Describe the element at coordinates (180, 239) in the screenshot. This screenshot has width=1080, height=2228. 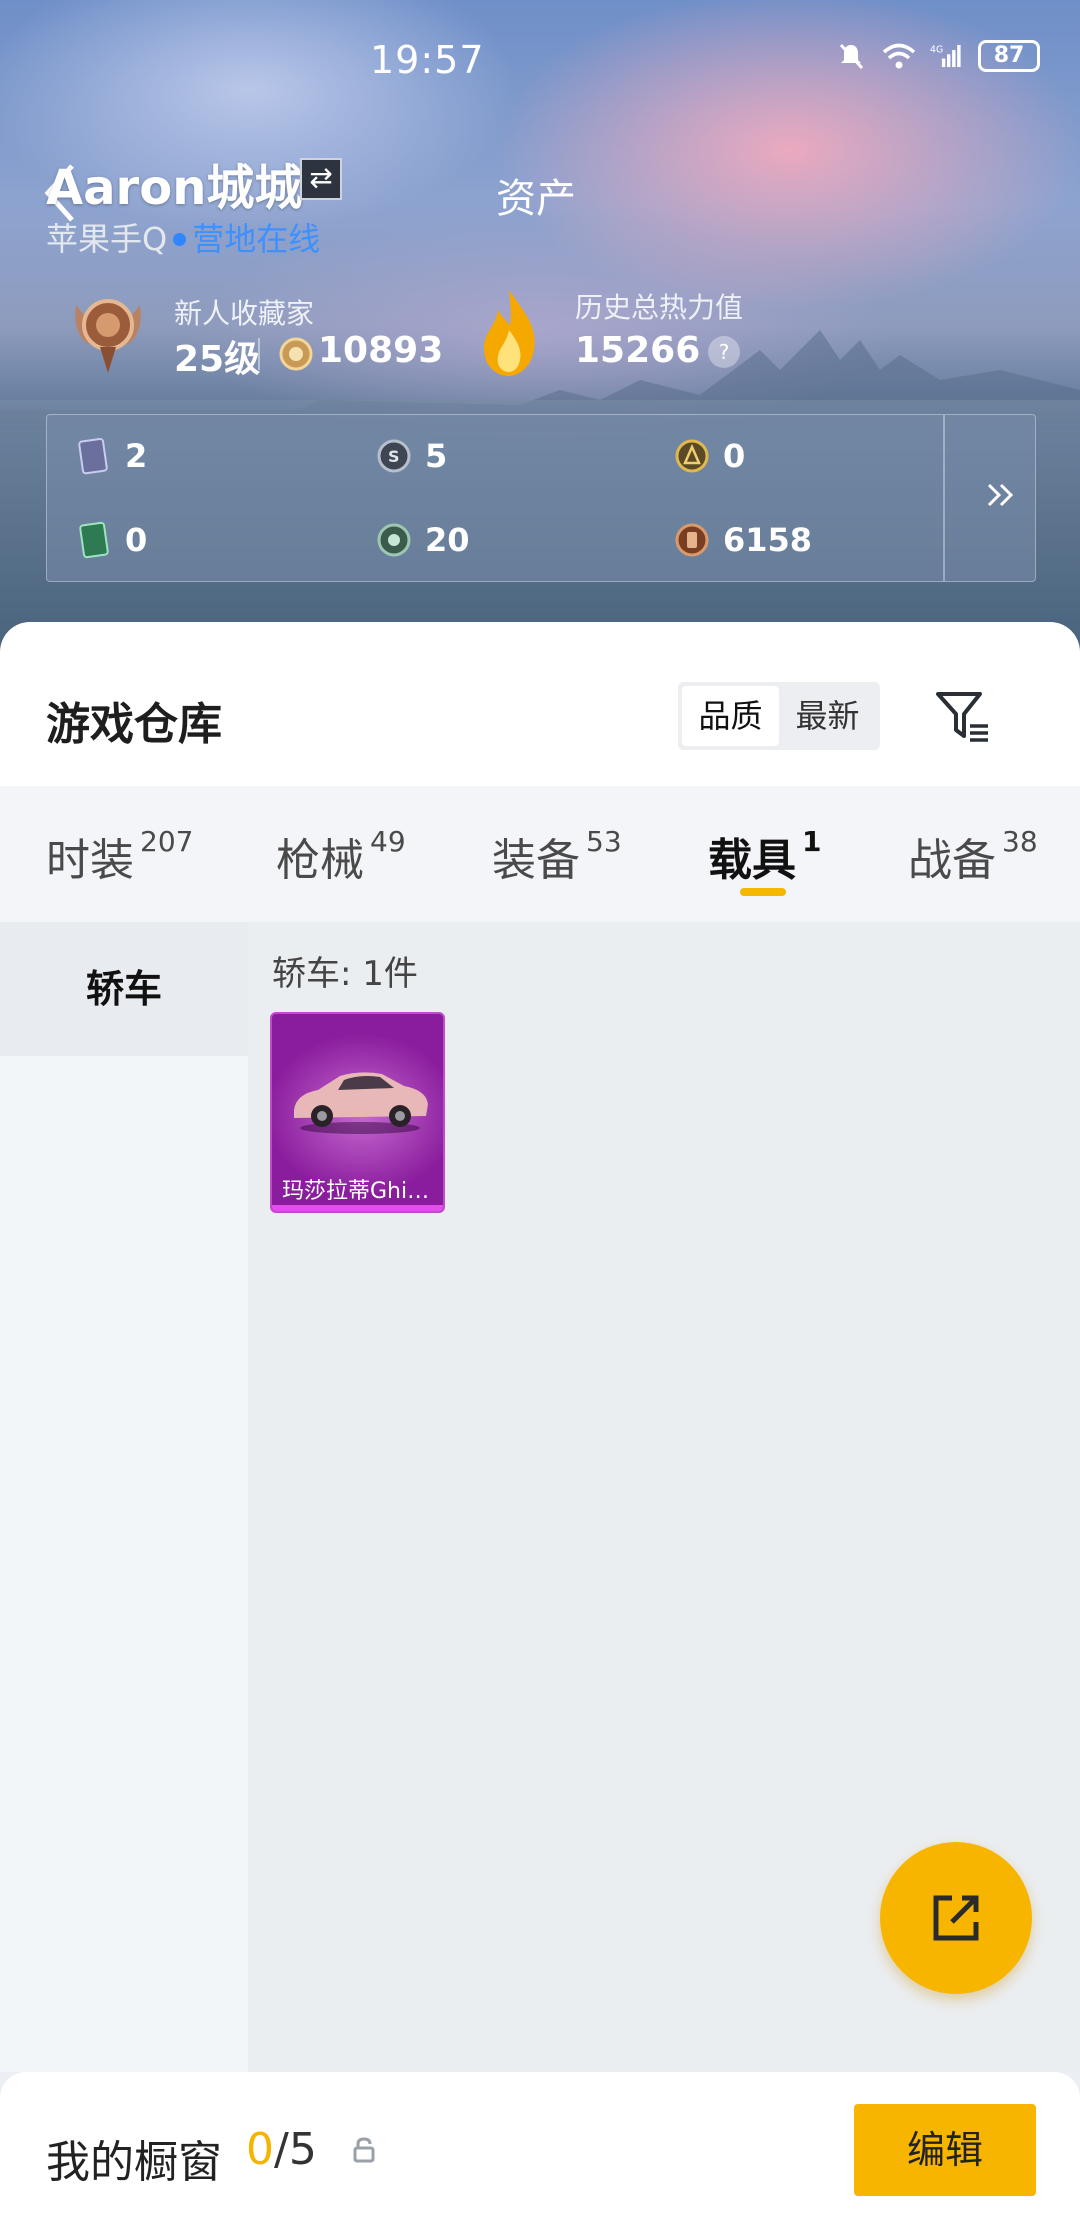
I see `online-dot-icon` at that location.